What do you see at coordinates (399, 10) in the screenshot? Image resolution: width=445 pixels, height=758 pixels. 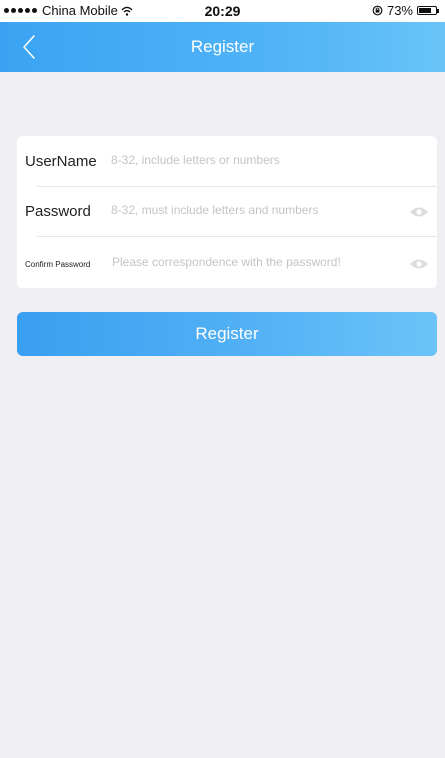 I see `battery-percent: 73%` at bounding box center [399, 10].